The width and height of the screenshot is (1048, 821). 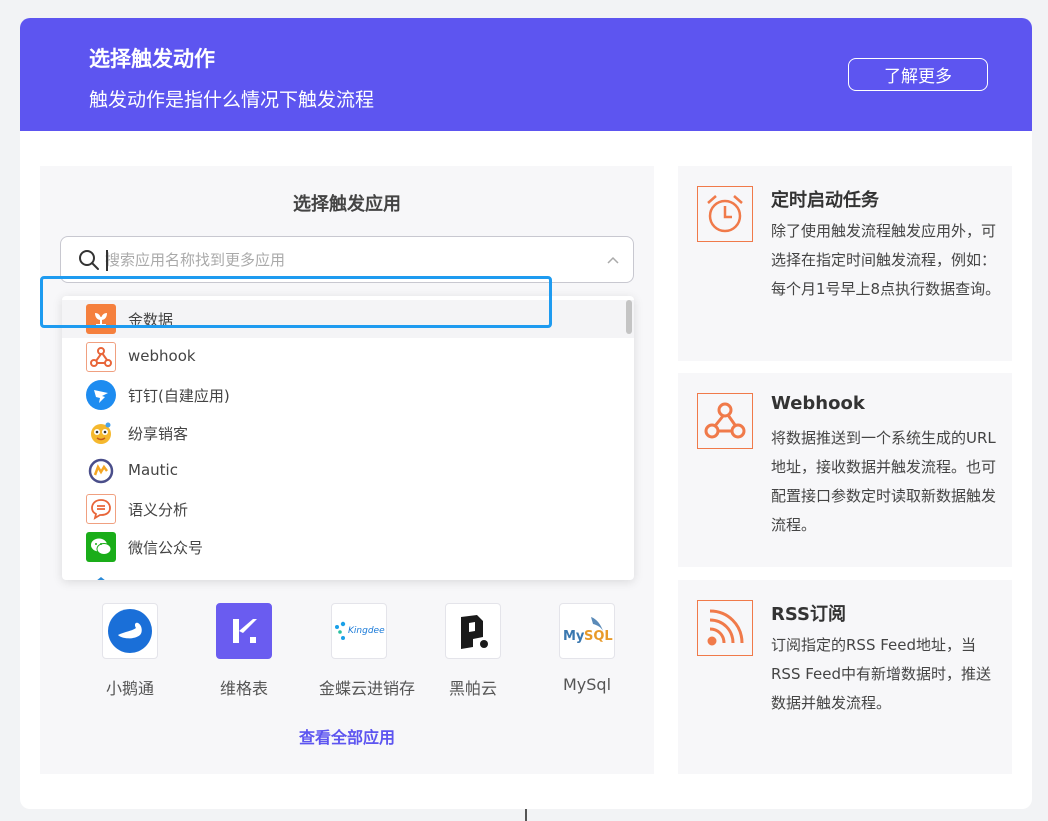 What do you see at coordinates (818, 403) in the screenshot?
I see `card-title: Webhook` at bounding box center [818, 403].